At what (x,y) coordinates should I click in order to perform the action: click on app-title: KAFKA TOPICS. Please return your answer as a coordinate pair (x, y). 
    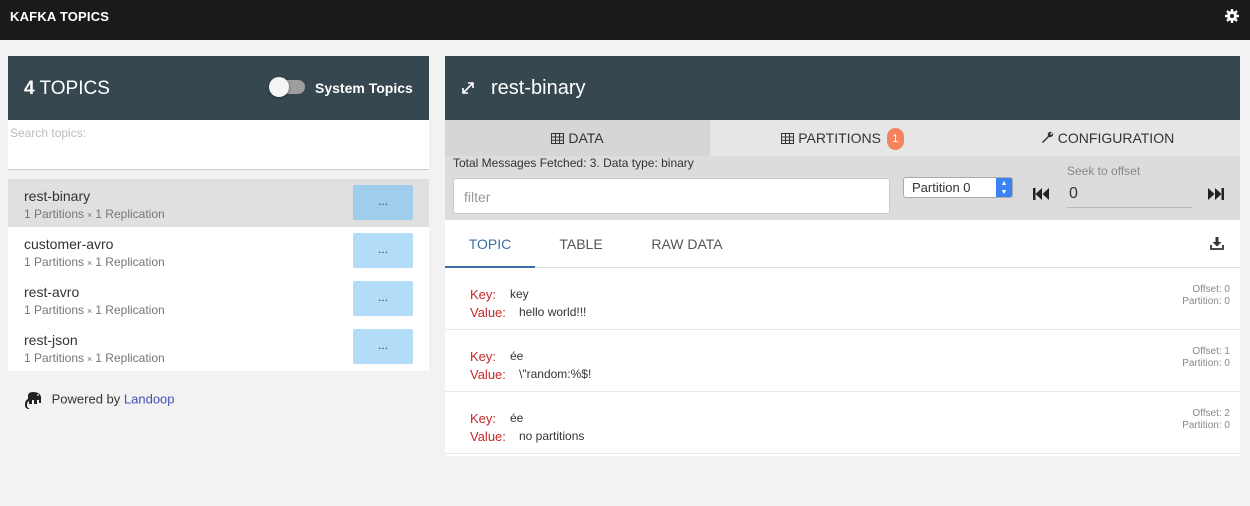
    Looking at the image, I should click on (60, 16).